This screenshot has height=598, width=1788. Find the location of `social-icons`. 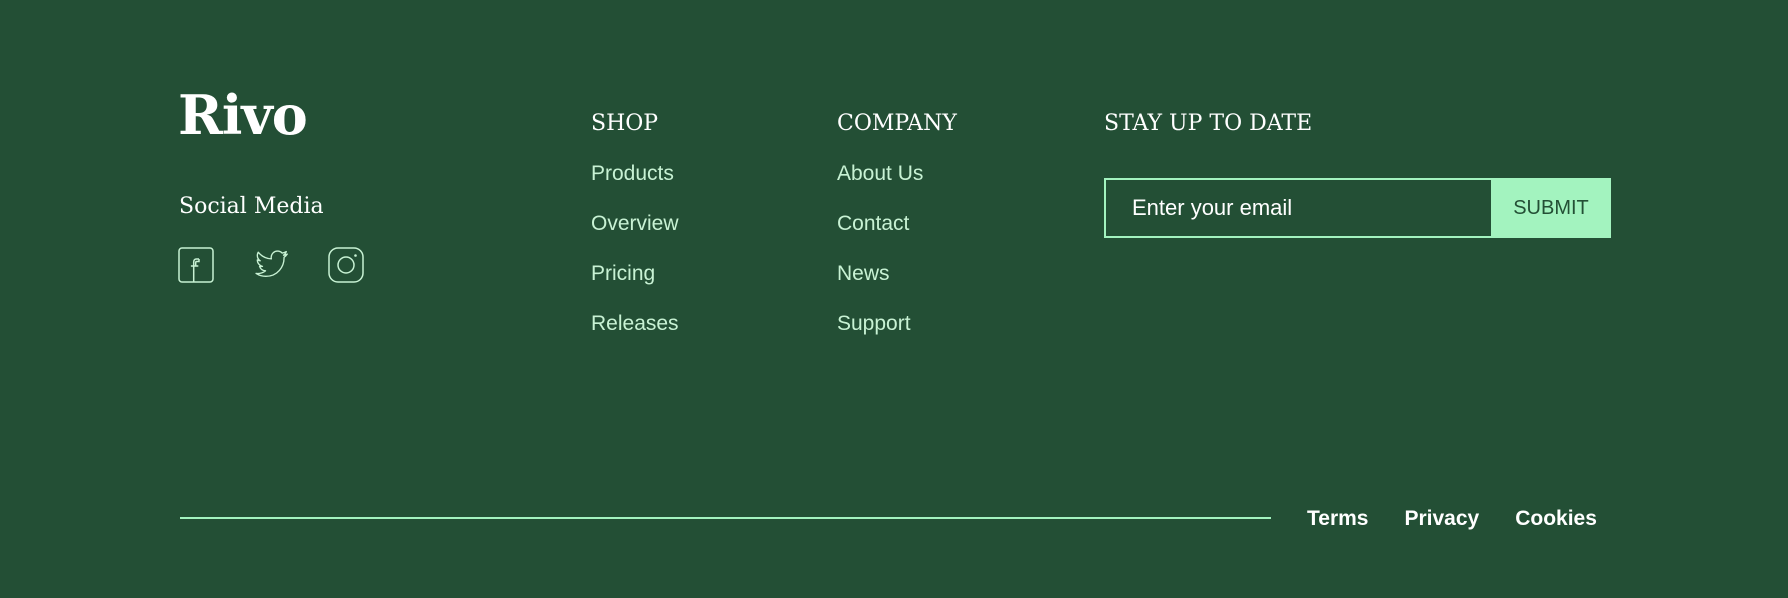

social-icons is located at coordinates (271, 265).